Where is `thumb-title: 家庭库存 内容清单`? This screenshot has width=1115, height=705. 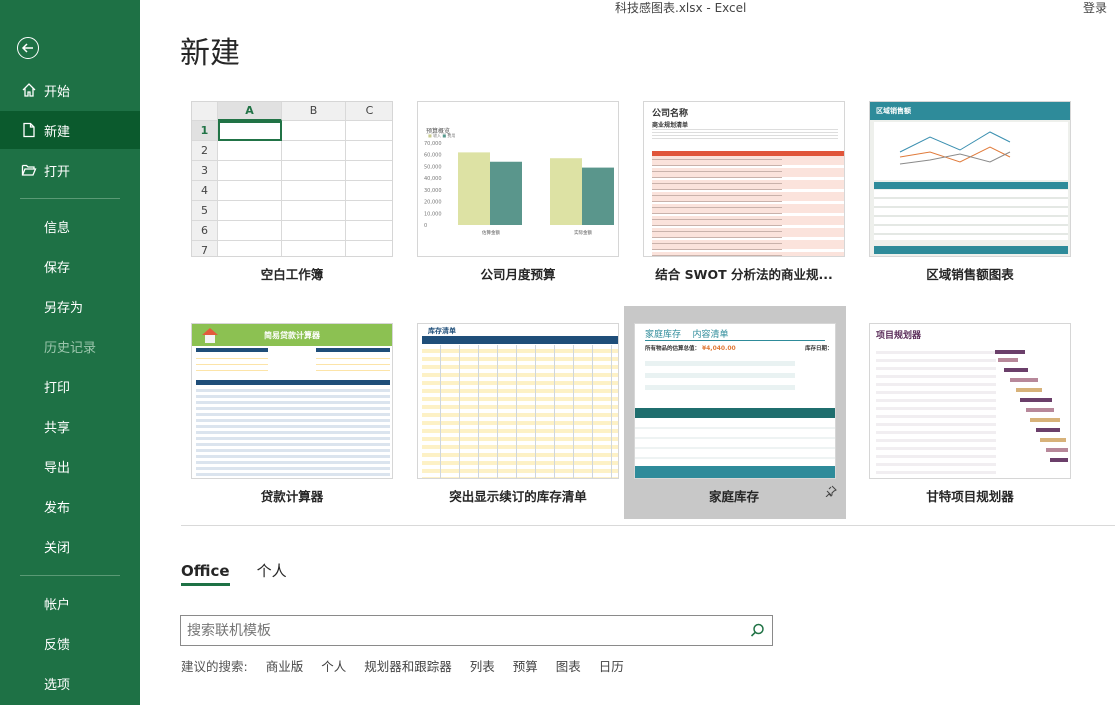 thumb-title: 家庭库存 内容清单 is located at coordinates (687, 335).